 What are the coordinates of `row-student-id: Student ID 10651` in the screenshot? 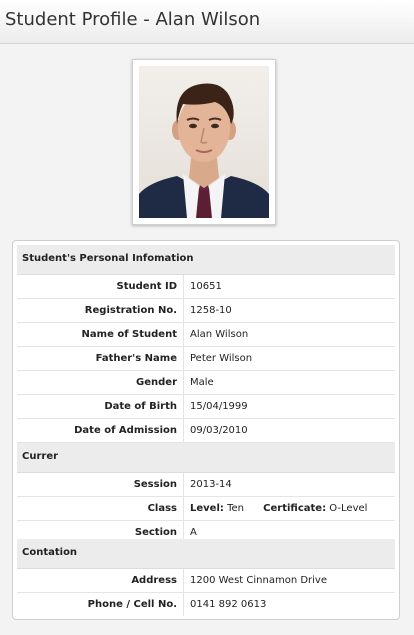 It's located at (206, 287).